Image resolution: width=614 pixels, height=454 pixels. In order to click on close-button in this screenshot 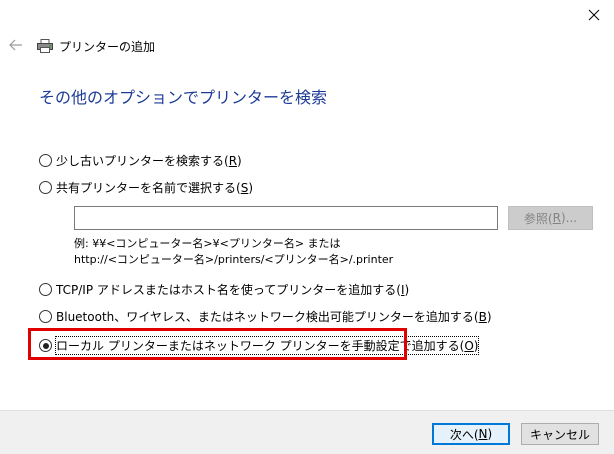, I will do `click(594, 15)`.